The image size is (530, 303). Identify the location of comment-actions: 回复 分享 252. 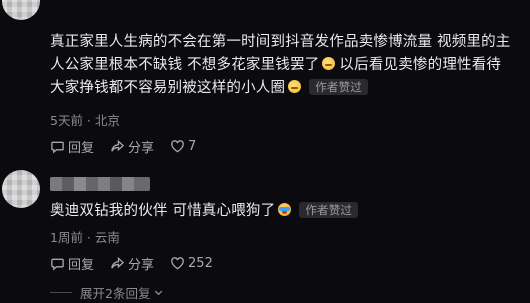
(139, 263).